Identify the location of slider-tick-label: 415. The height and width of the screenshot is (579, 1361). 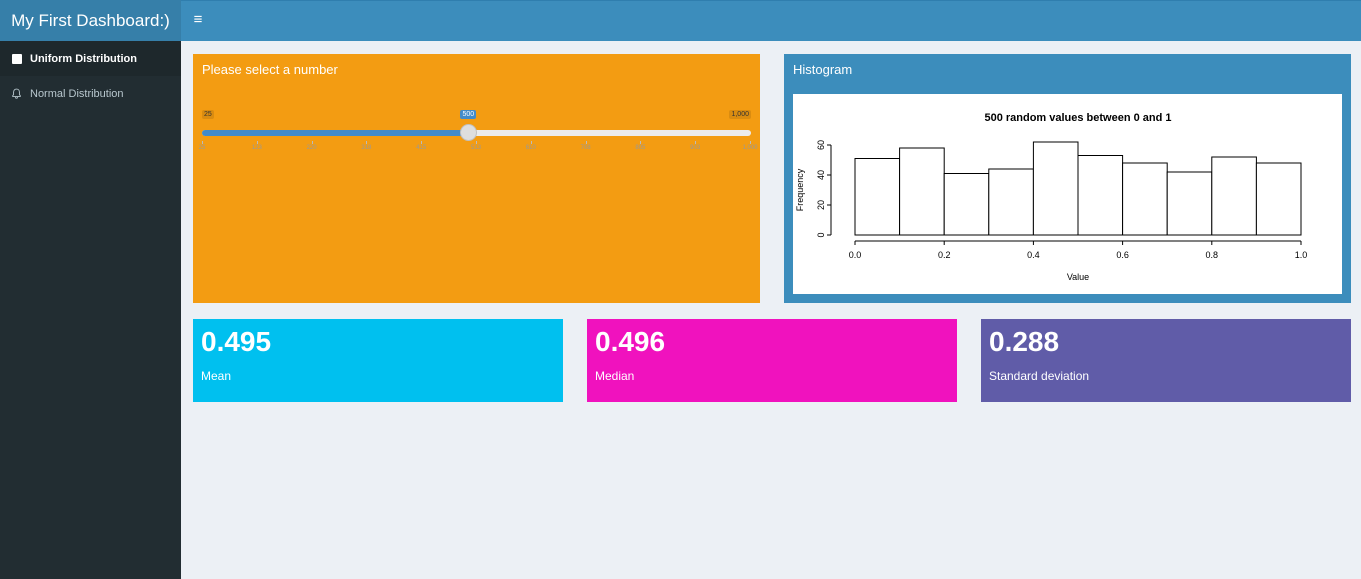
(421, 148).